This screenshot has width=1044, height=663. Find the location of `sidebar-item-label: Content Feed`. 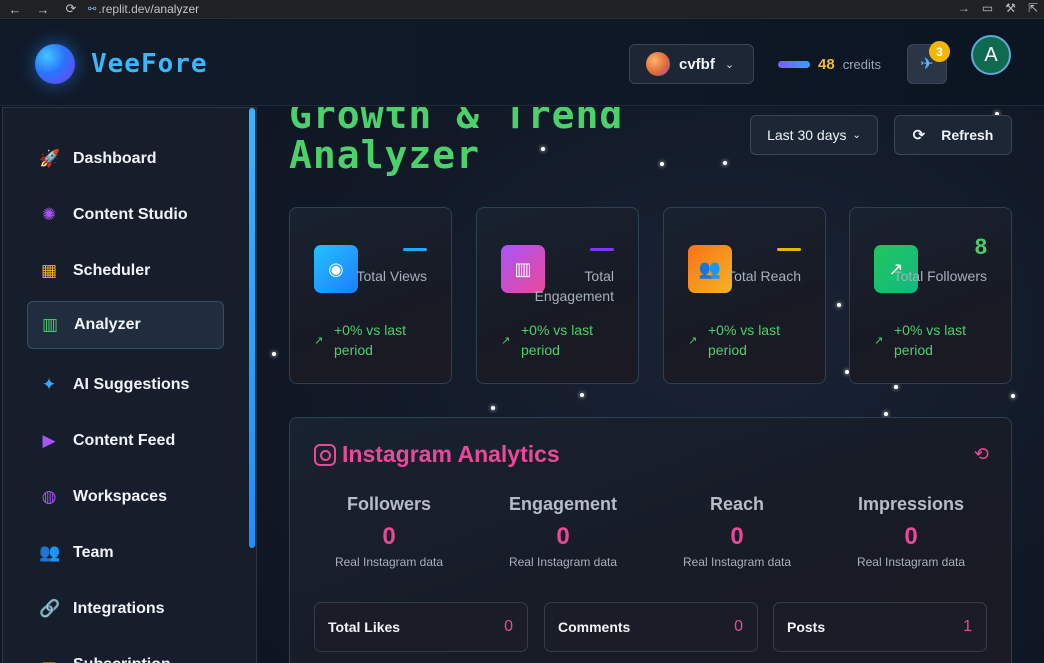

sidebar-item-label: Content Feed is located at coordinates (124, 440).